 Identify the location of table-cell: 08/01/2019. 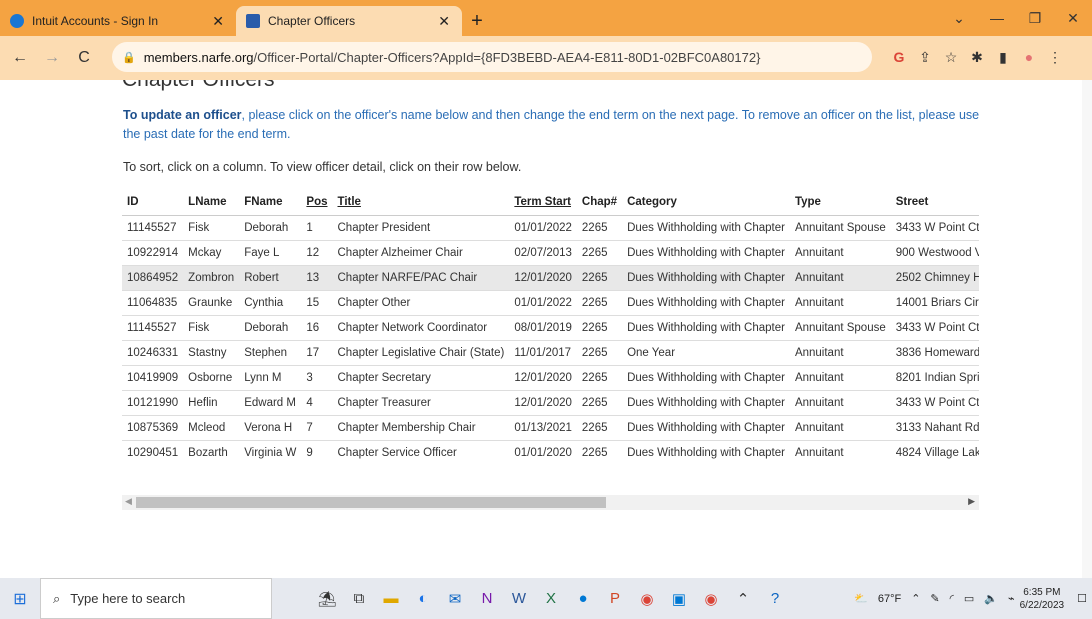
(543, 328).